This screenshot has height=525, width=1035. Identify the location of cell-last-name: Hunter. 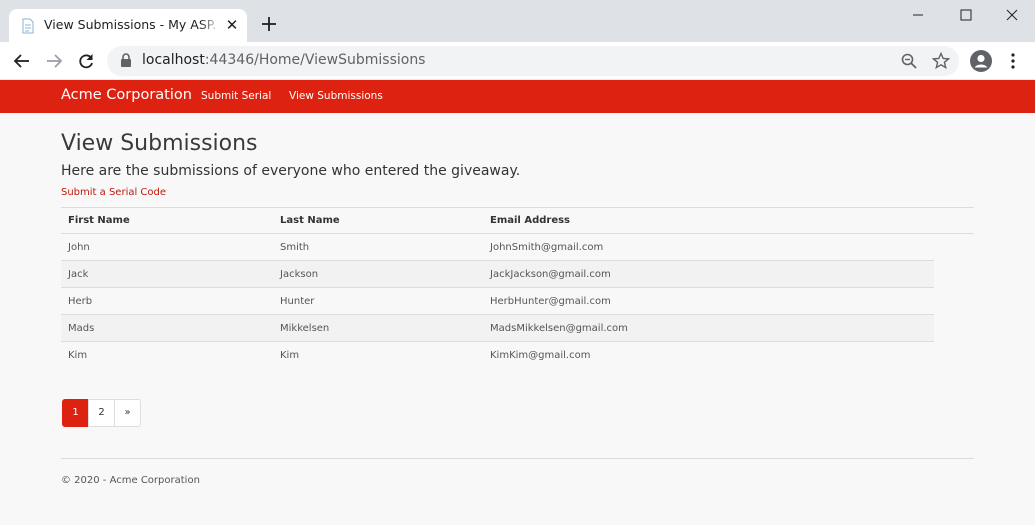
(297, 301).